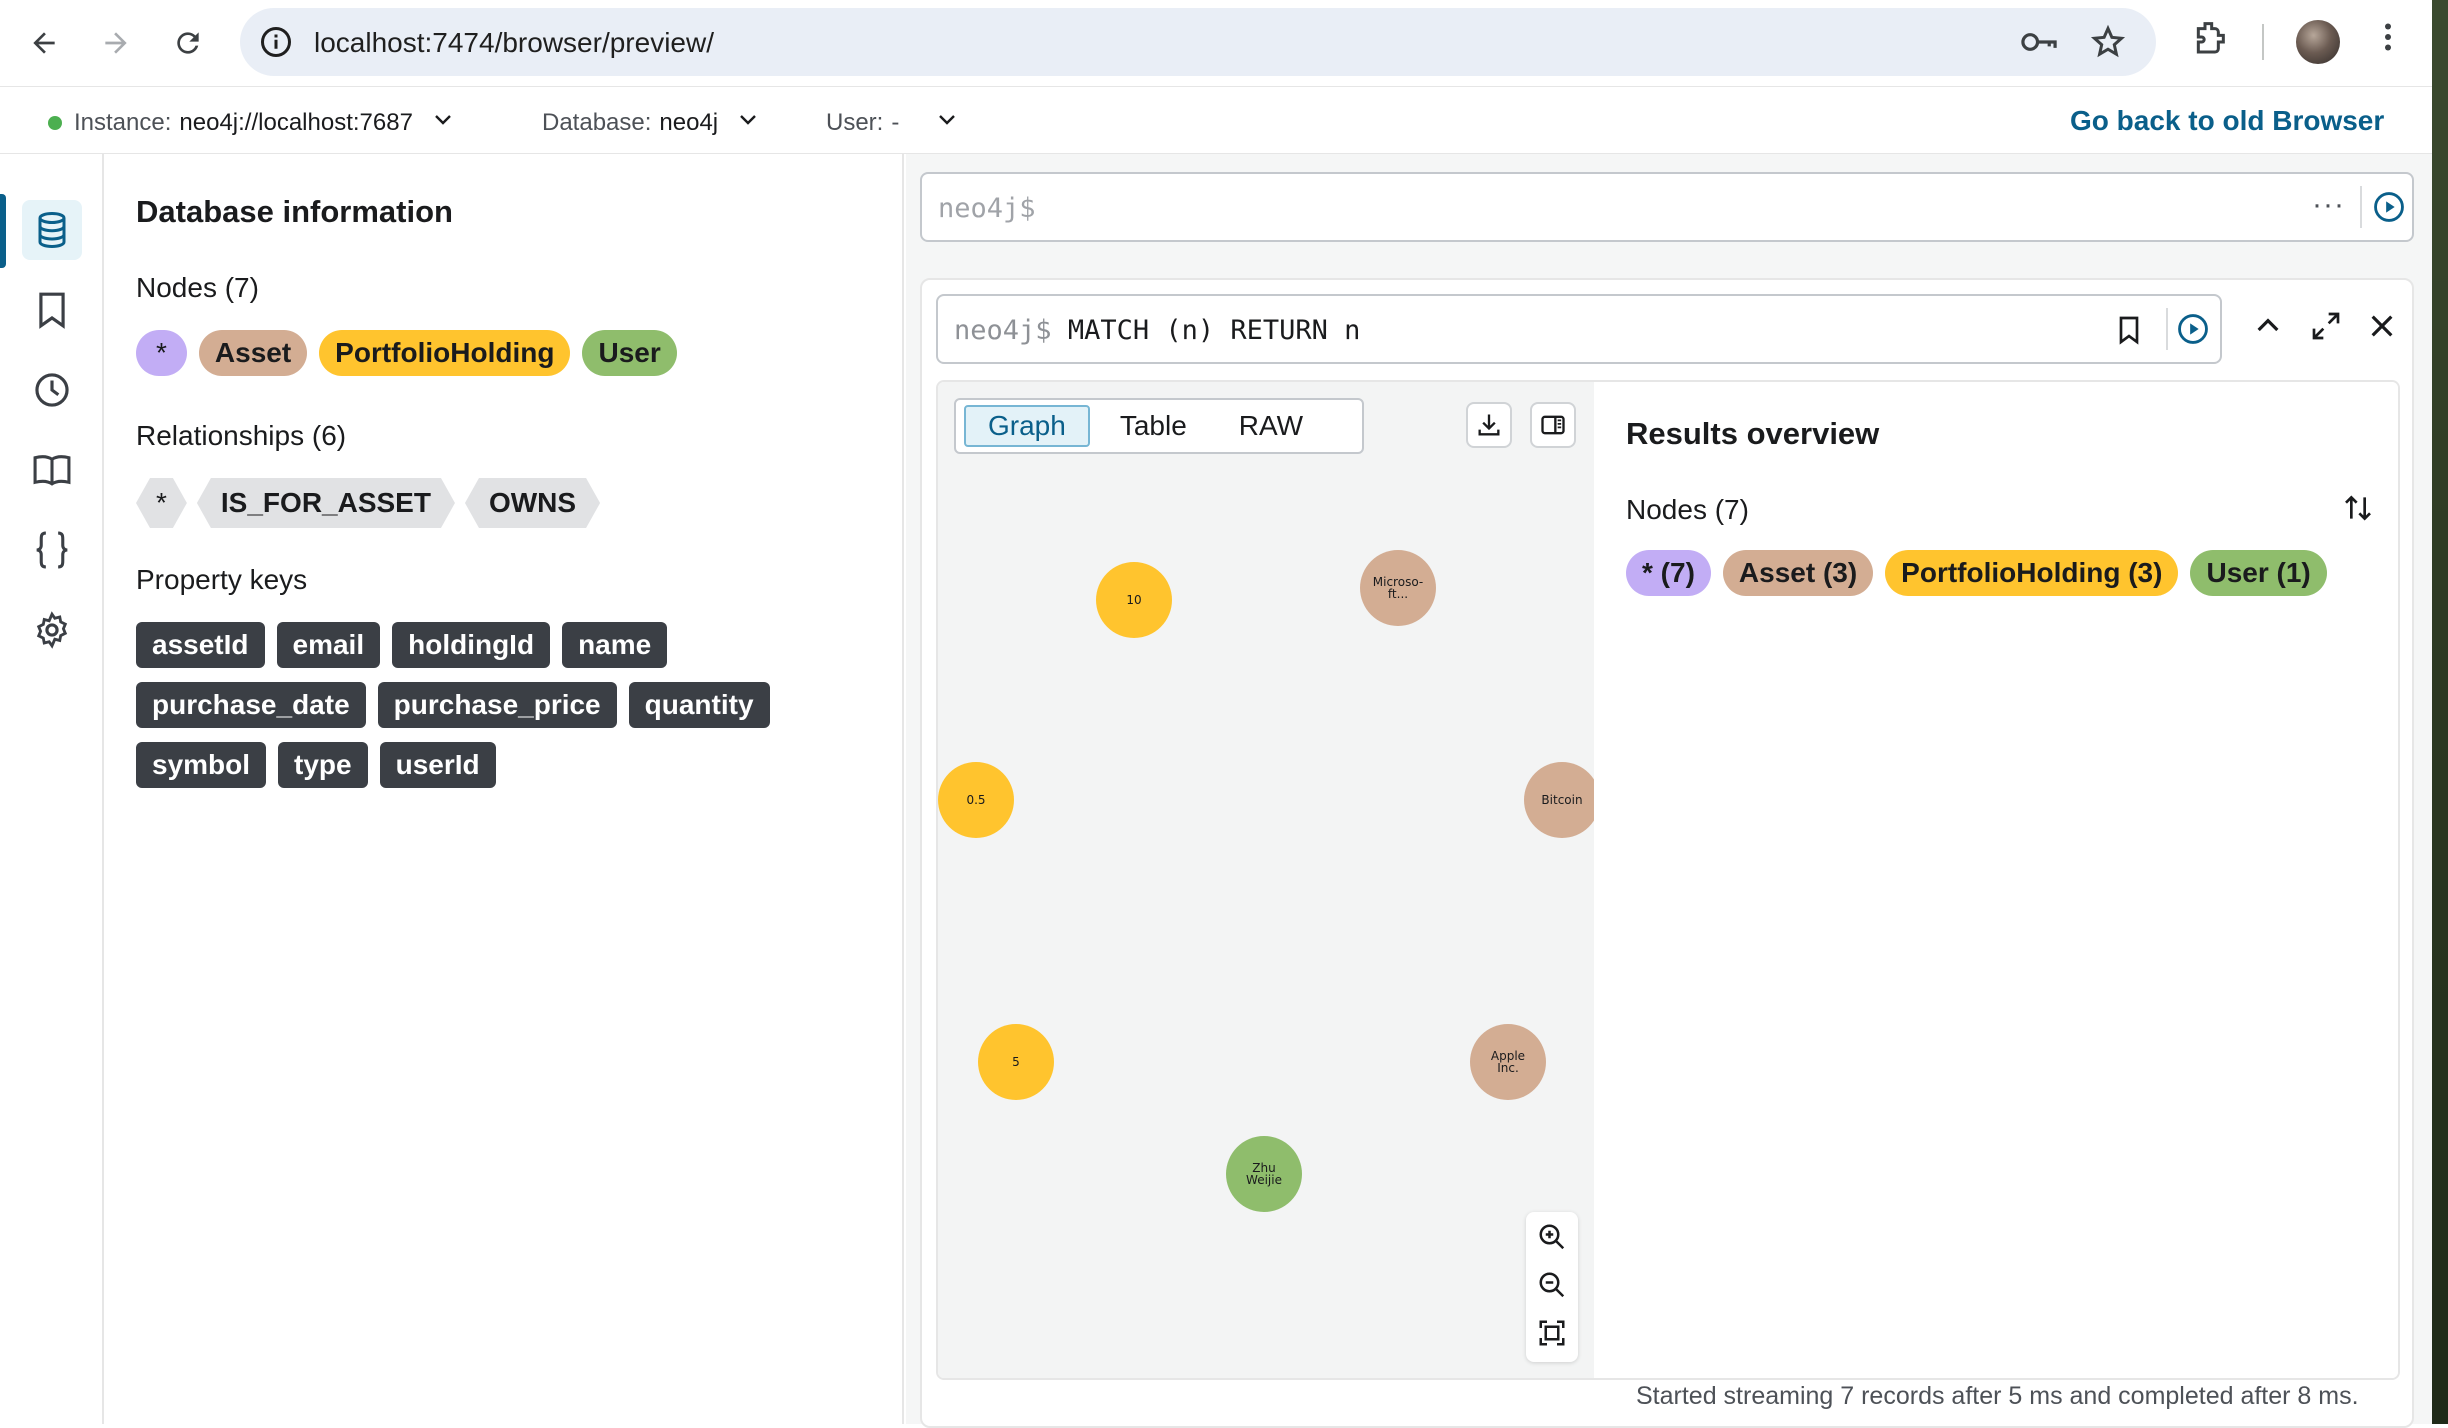 This screenshot has width=2448, height=1428. What do you see at coordinates (1027, 426) in the screenshot?
I see `tab-graph: Graph` at bounding box center [1027, 426].